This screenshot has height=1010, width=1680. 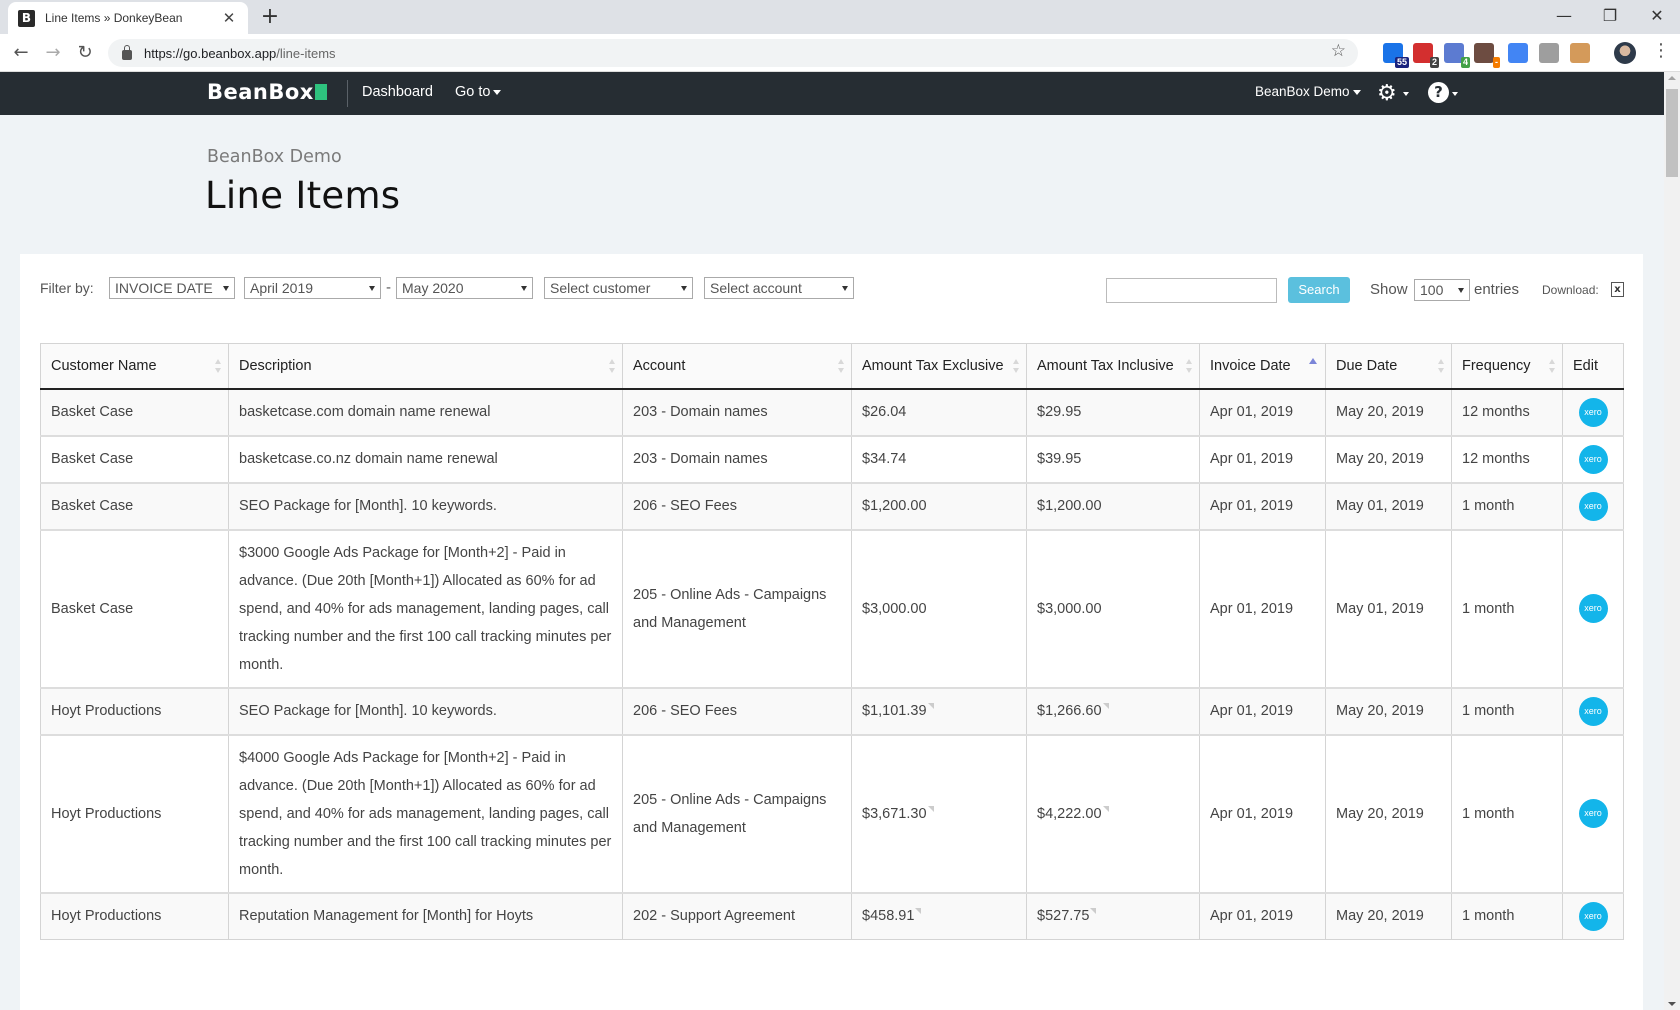 I want to click on ext-5-icon, so click(x=1518, y=53).